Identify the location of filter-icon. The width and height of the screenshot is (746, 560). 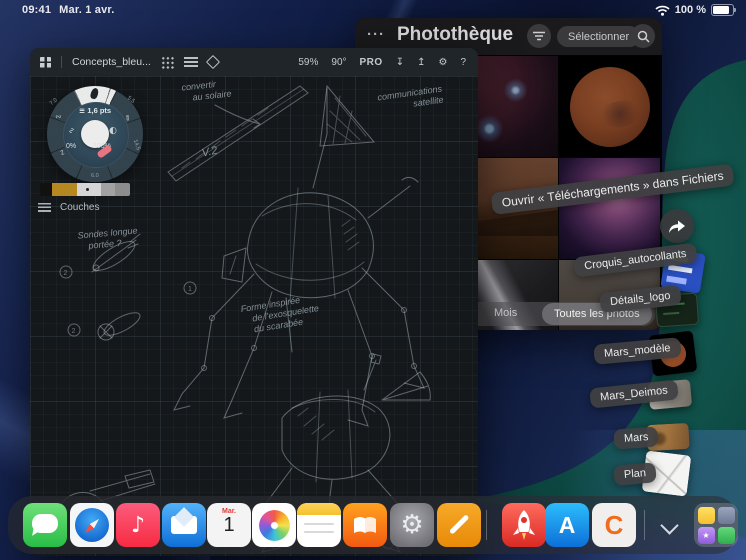
(539, 36).